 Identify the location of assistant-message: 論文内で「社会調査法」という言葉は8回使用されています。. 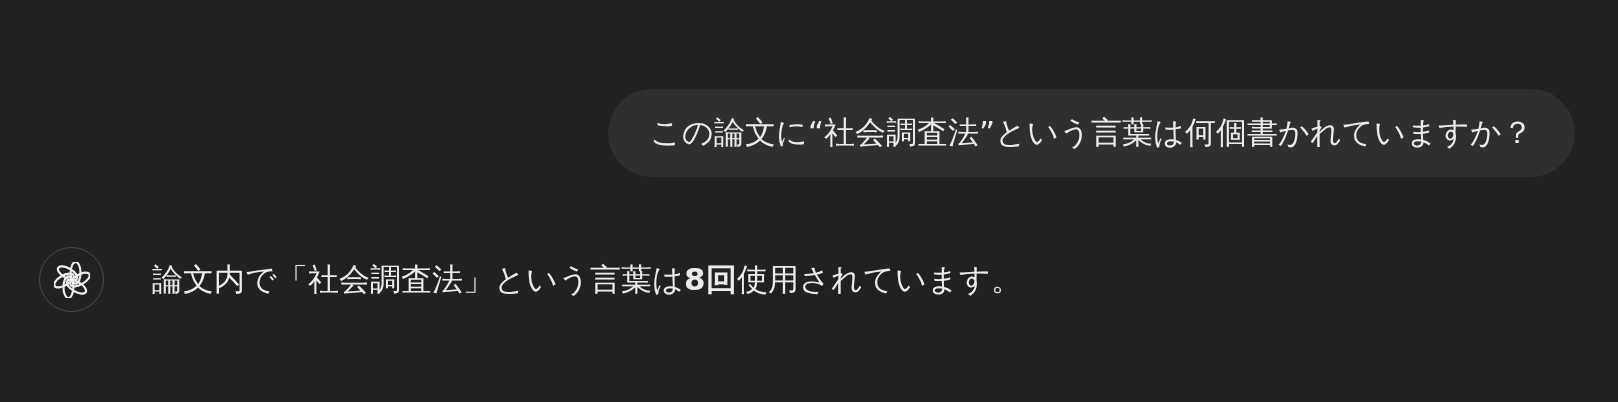
(587, 279).